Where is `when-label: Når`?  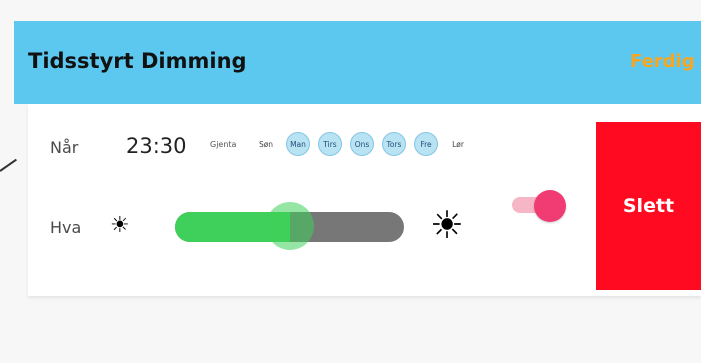 when-label: Når is located at coordinates (64, 147).